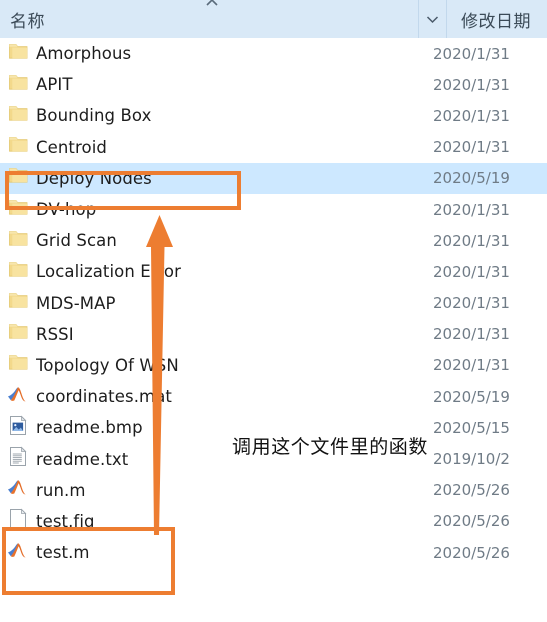 The image size is (547, 622). What do you see at coordinates (273, 396) in the screenshot?
I see `file-row: coordinates.mat 2020/5/19` at bounding box center [273, 396].